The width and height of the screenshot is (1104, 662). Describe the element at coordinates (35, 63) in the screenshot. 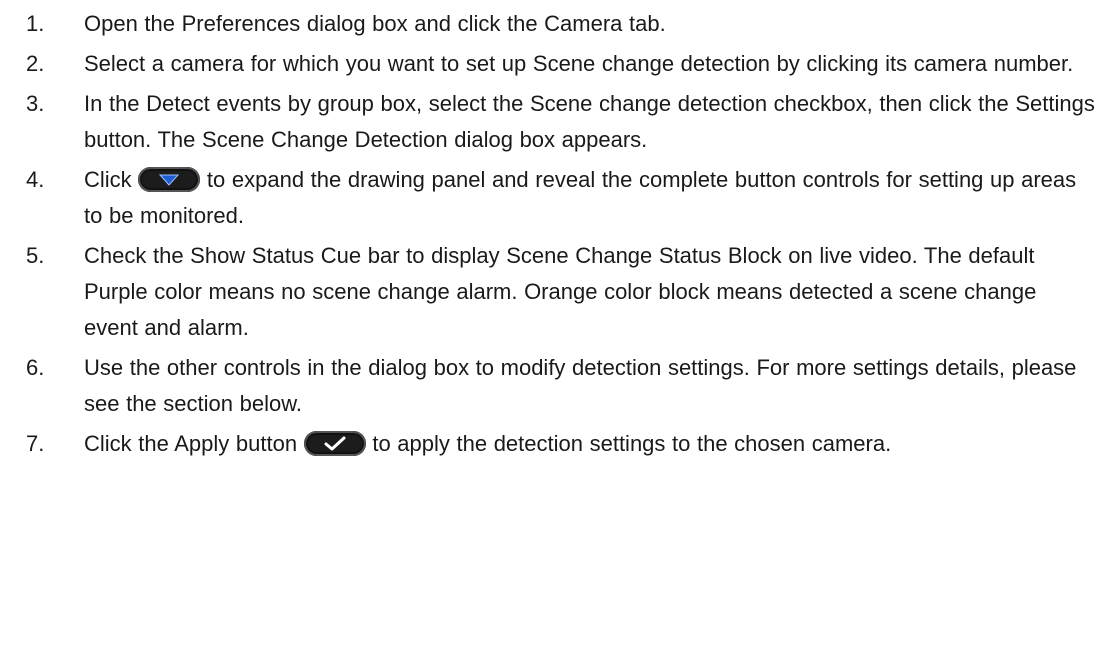

I see `step-number: 2.` at that location.